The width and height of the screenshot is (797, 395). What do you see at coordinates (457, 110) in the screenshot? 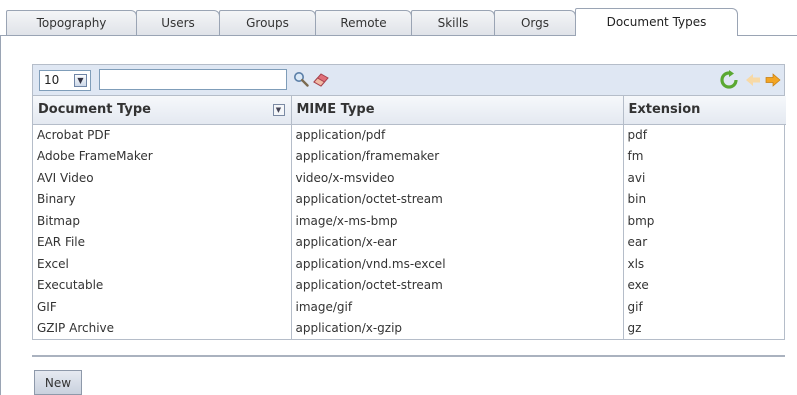
I see `column-header-mime-type: MIME Type` at bounding box center [457, 110].